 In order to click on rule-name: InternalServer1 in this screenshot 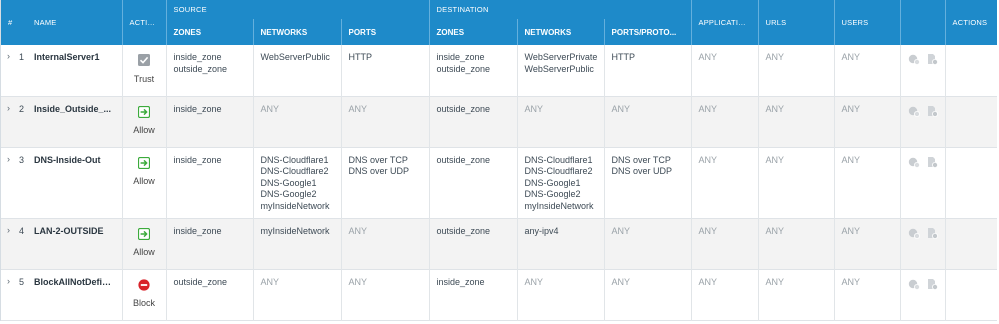, I will do `click(74, 70)`.